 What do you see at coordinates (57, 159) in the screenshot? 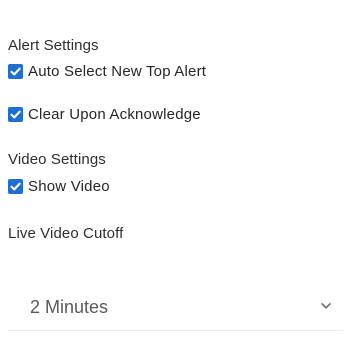
I see `video-settings-heading: Video Settings` at bounding box center [57, 159].